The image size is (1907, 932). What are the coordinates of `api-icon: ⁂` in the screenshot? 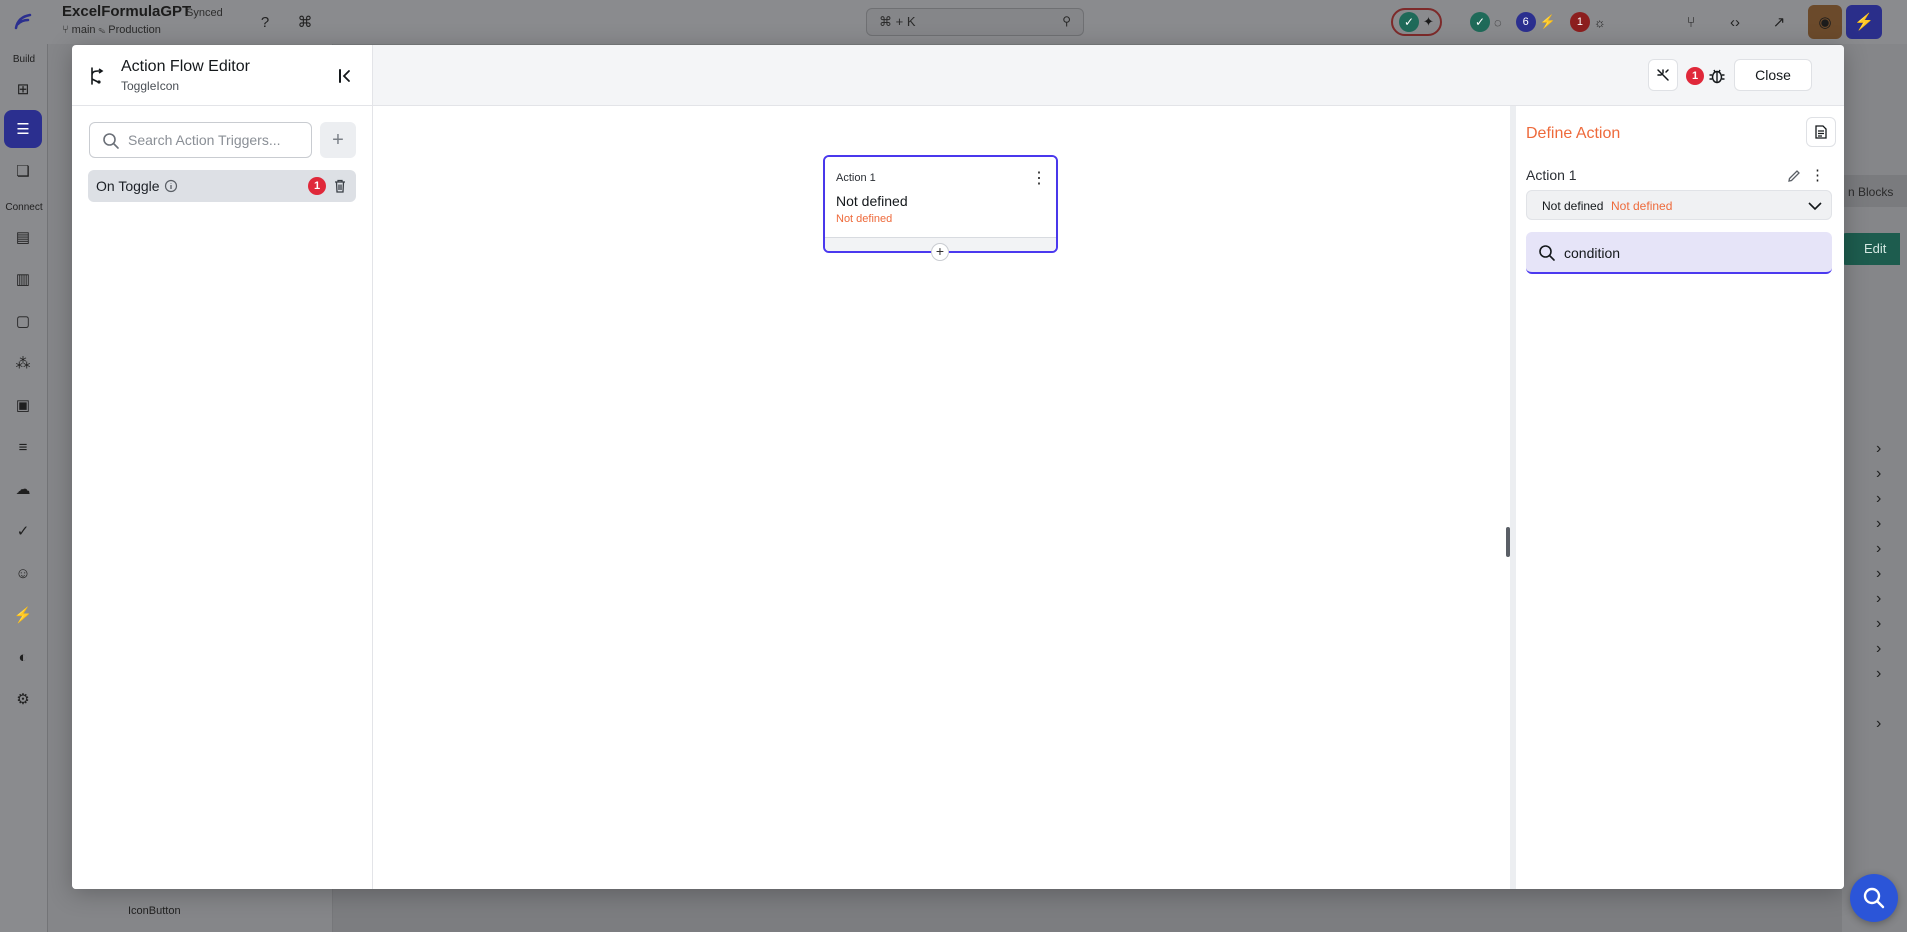 It's located at (23, 363).